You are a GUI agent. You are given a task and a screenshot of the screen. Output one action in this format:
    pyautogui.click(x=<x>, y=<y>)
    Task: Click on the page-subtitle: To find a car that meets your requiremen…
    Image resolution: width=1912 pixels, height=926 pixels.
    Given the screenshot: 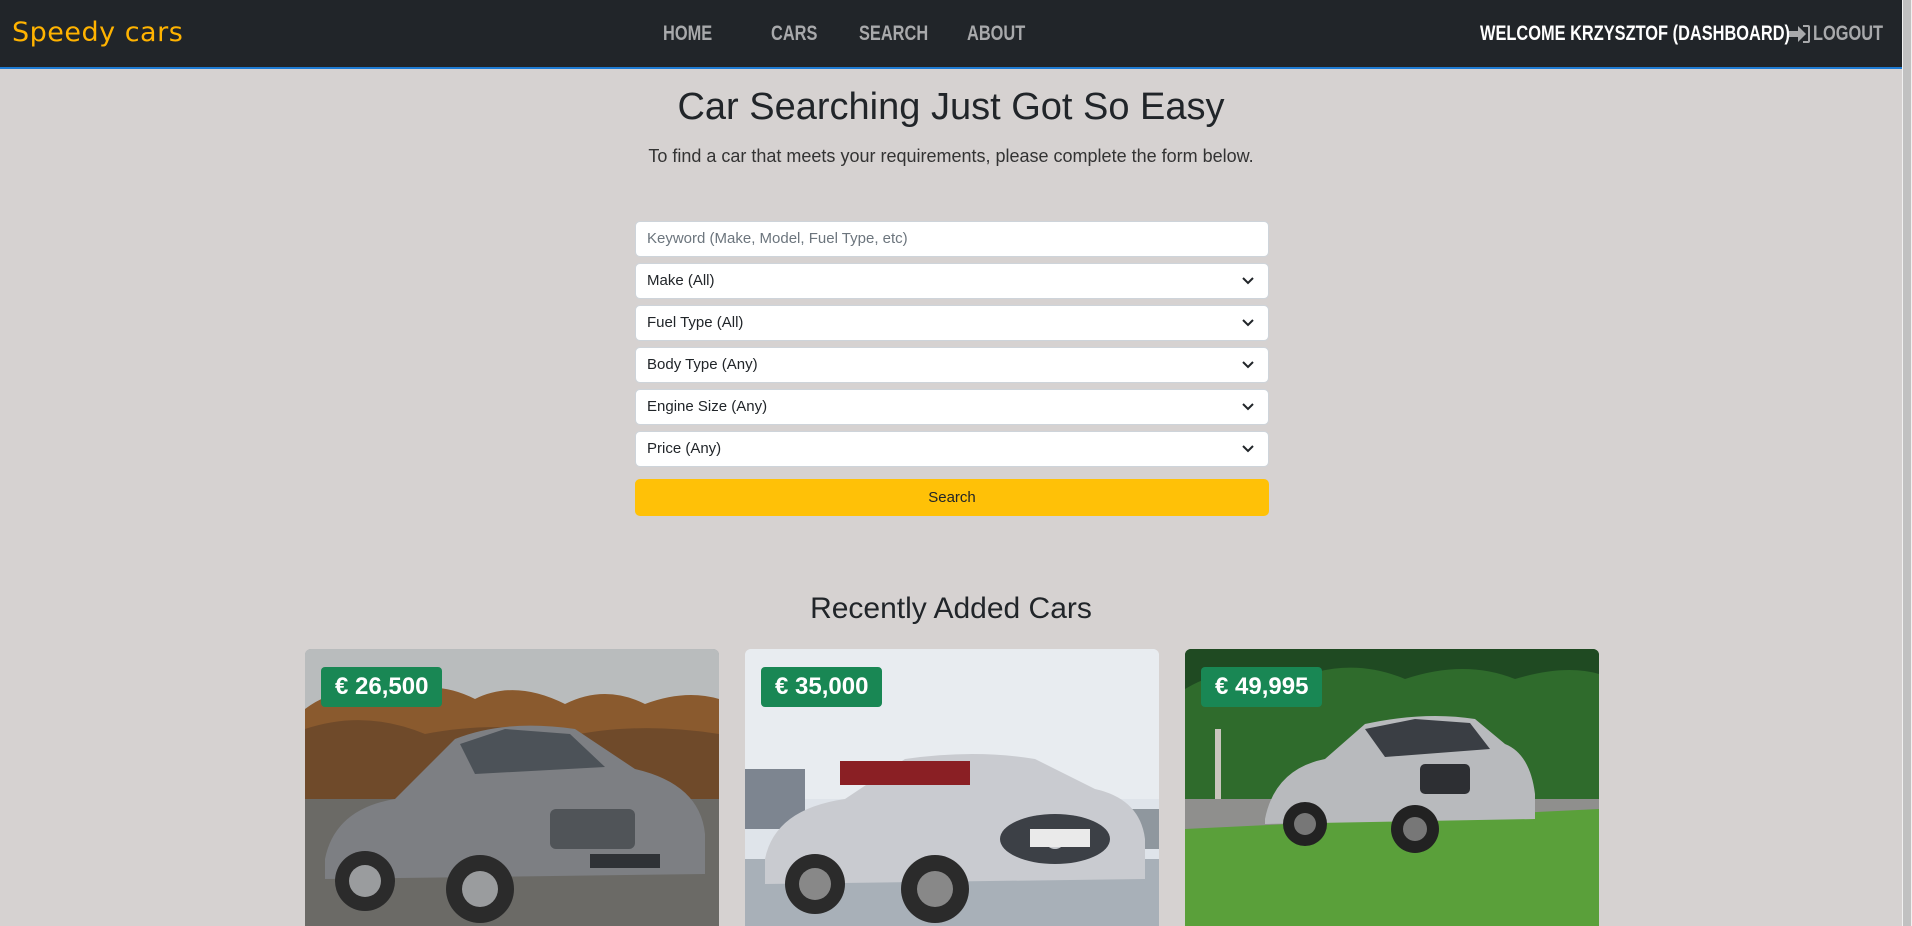 What is the action you would take?
    pyautogui.click(x=951, y=156)
    